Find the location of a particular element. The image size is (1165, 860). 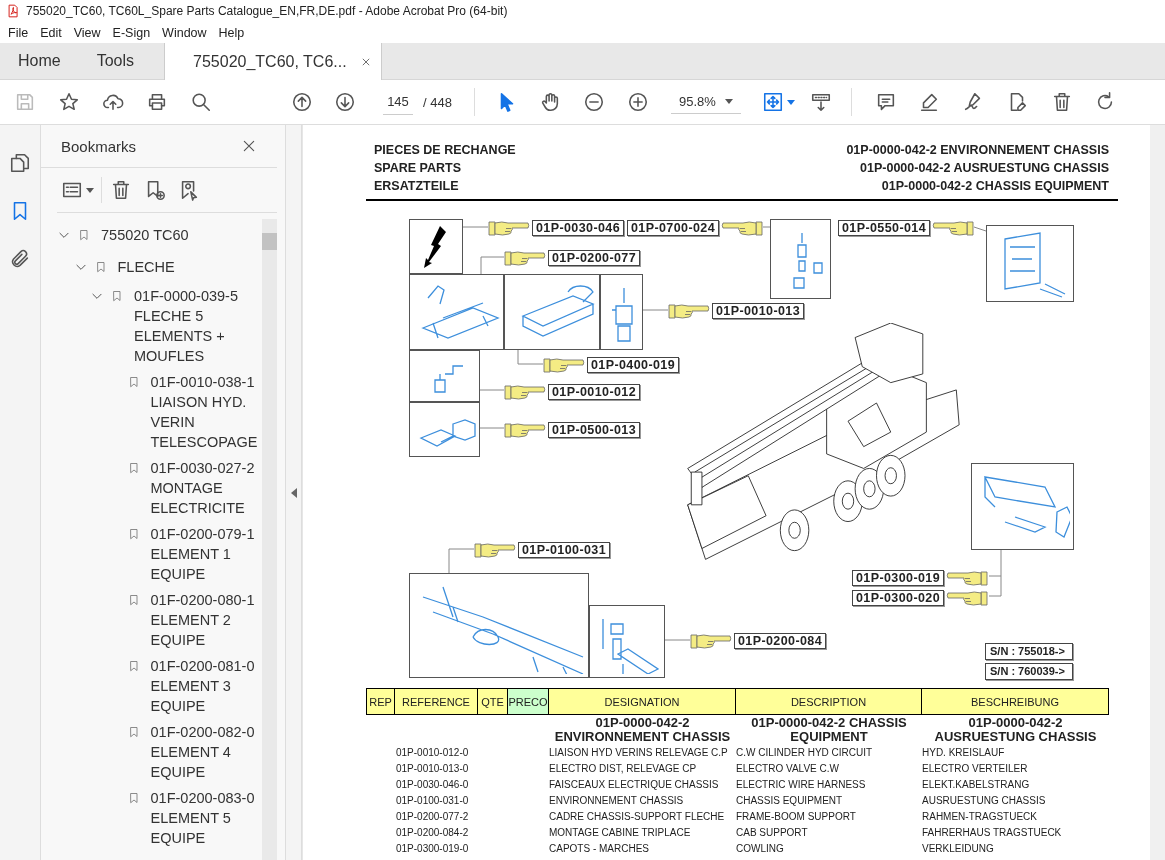

part-reference-label: 01P-0010-013 is located at coordinates (758, 311).